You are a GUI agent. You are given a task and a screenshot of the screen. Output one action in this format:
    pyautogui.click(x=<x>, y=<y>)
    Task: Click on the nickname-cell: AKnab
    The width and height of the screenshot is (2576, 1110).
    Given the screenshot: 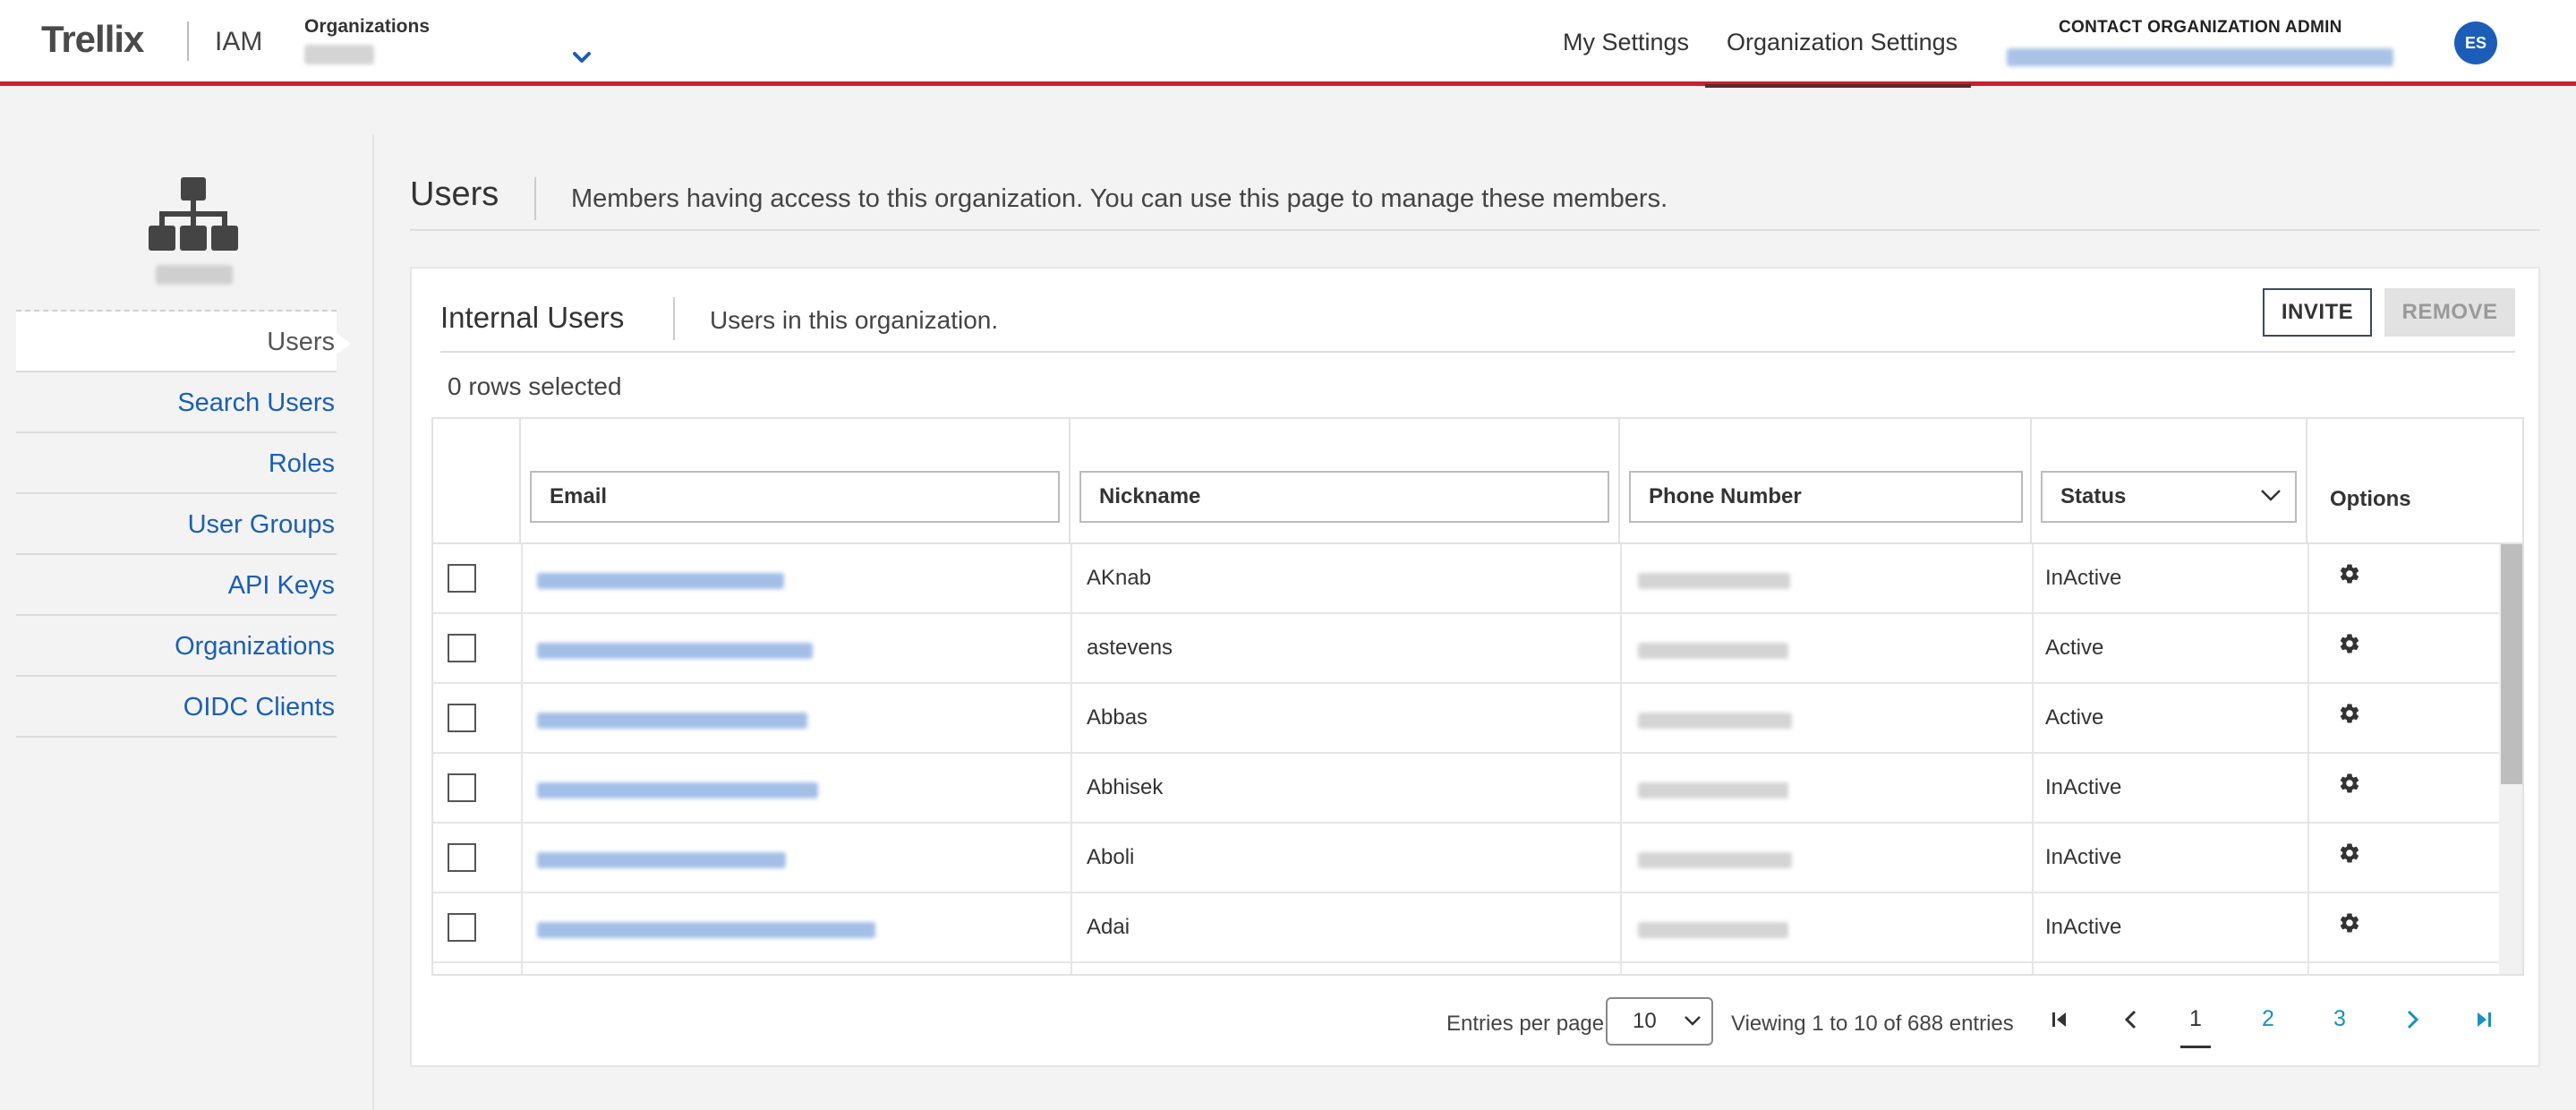 What is the action you would take?
    pyautogui.click(x=1119, y=578)
    